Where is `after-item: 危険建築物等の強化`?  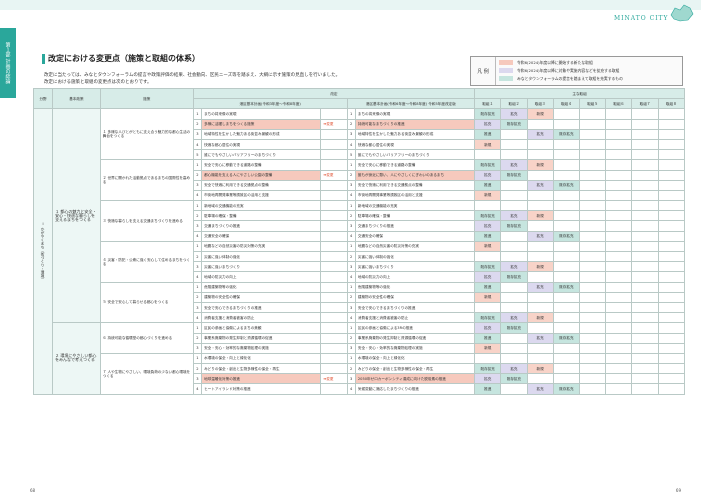 after-item: 危険建築物等の強化 is located at coordinates (415, 287).